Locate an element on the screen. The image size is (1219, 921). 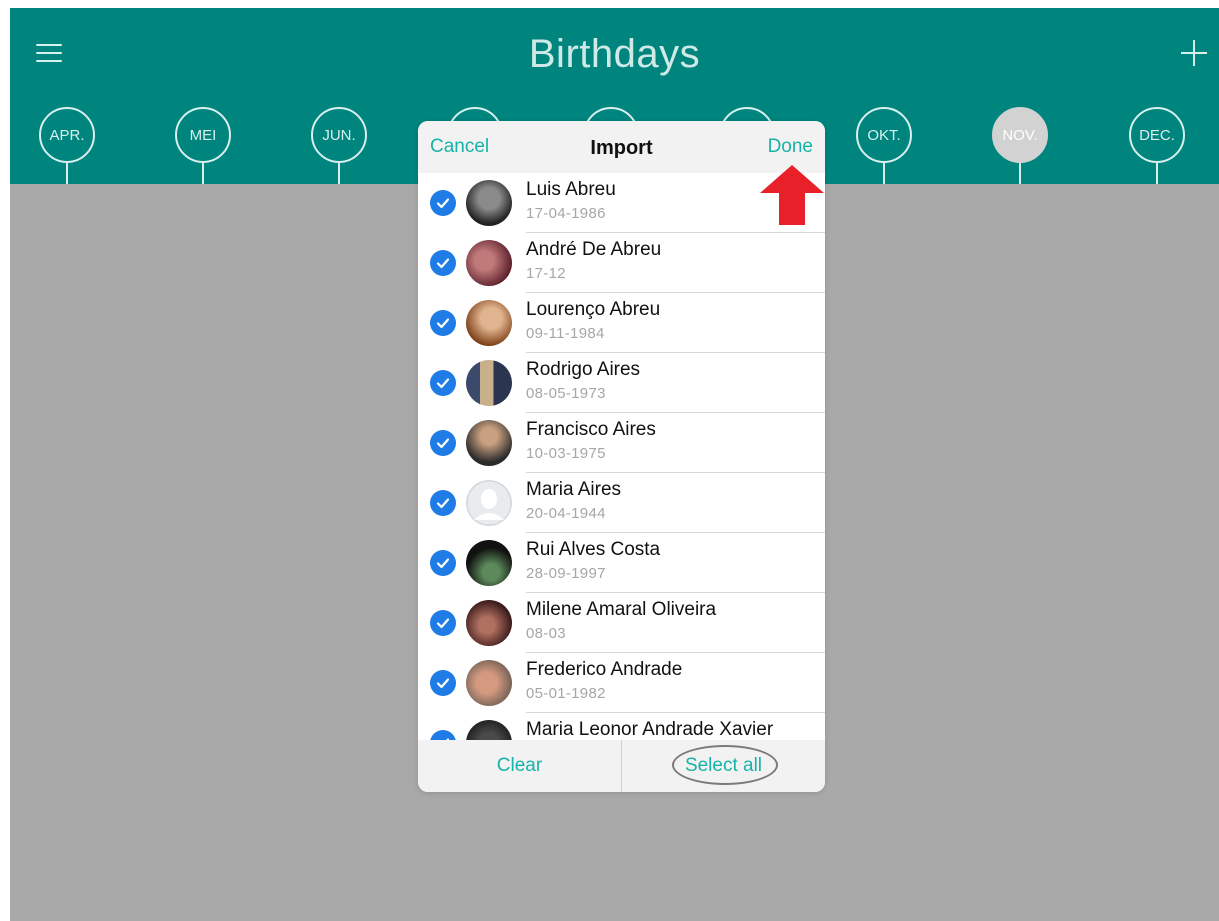
done-button: Done is located at coordinates (790, 147).